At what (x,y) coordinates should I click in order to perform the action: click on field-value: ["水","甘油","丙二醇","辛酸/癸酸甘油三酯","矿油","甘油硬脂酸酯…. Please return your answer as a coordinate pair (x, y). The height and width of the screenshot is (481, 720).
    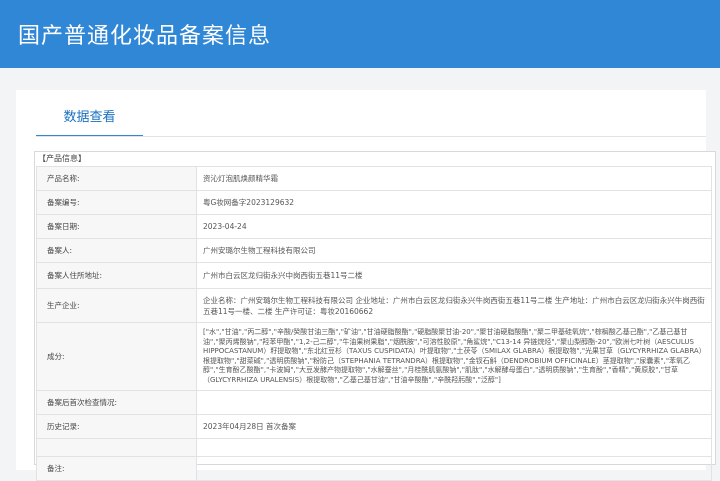
    Looking at the image, I should click on (454, 356).